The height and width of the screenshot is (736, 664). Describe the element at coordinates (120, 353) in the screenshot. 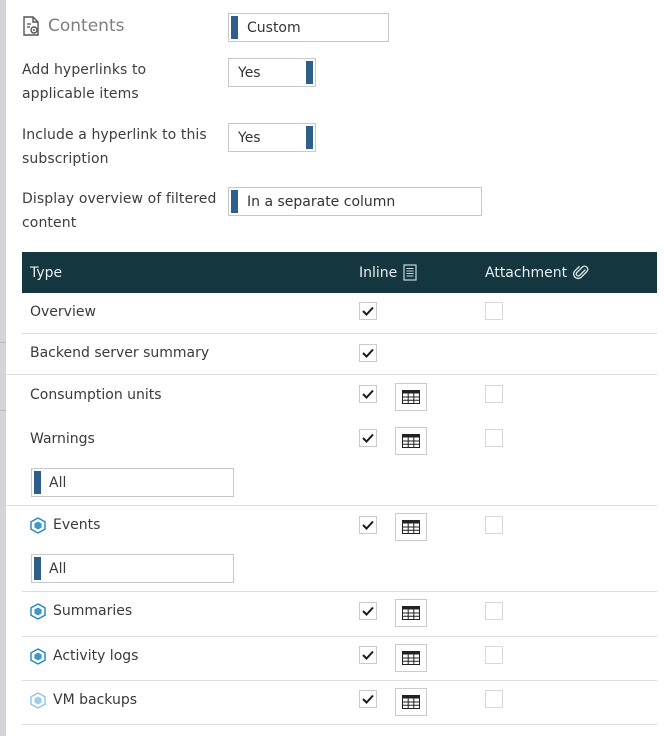

I see `table-row-label: Backend server summary` at that location.